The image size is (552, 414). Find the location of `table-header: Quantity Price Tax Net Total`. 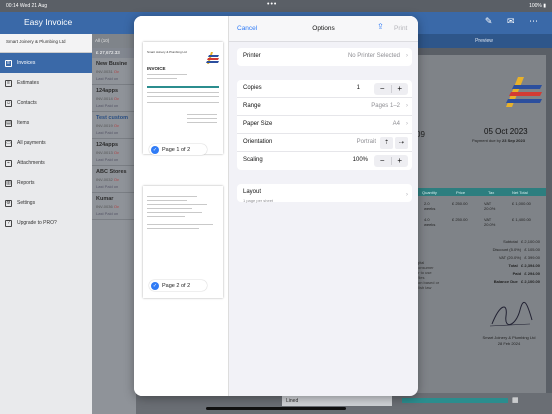

table-header: Quantity Price Tax Net Total is located at coordinates (481, 192).